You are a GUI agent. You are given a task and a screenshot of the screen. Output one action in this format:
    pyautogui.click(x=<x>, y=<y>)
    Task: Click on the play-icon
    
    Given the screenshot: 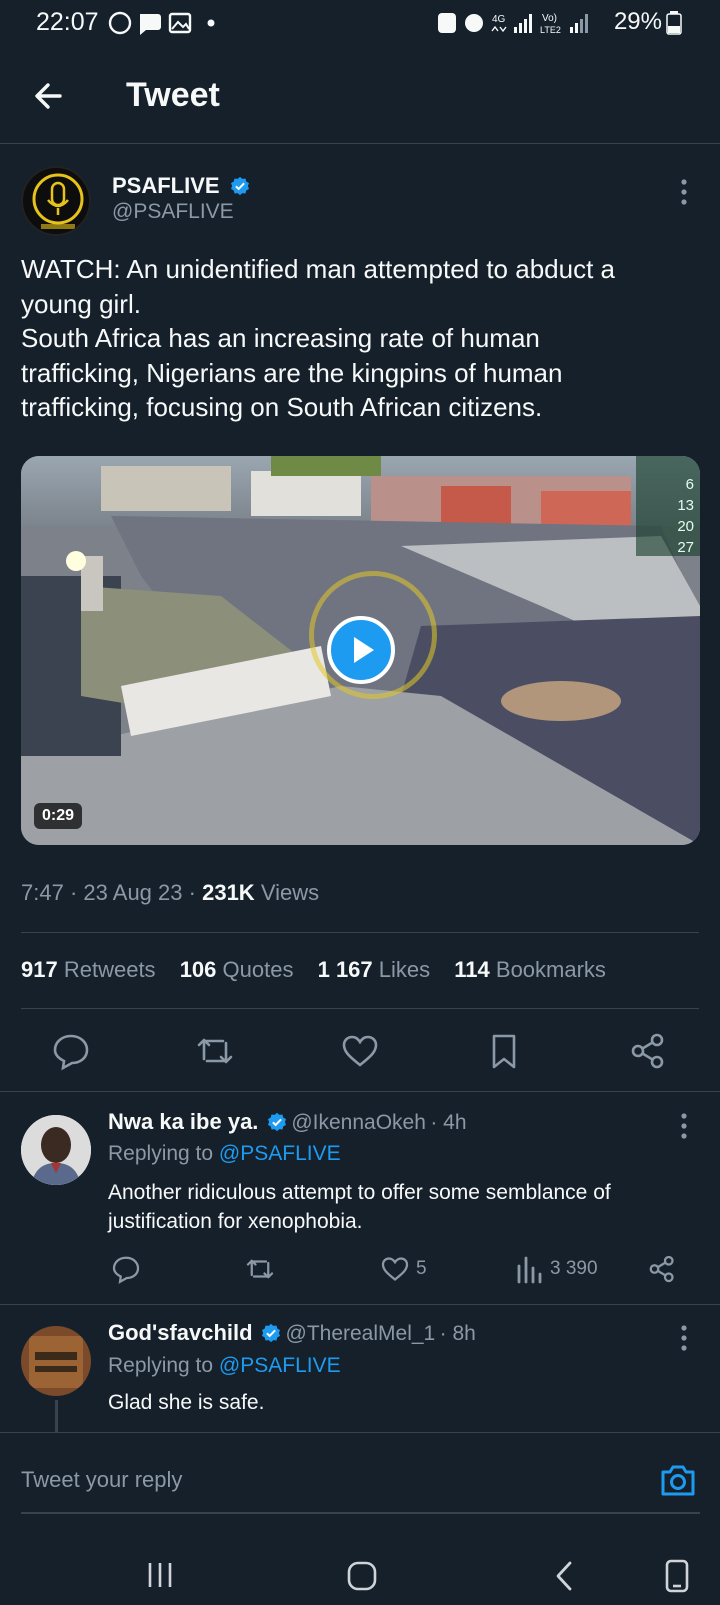 What is the action you would take?
    pyautogui.click(x=364, y=650)
    